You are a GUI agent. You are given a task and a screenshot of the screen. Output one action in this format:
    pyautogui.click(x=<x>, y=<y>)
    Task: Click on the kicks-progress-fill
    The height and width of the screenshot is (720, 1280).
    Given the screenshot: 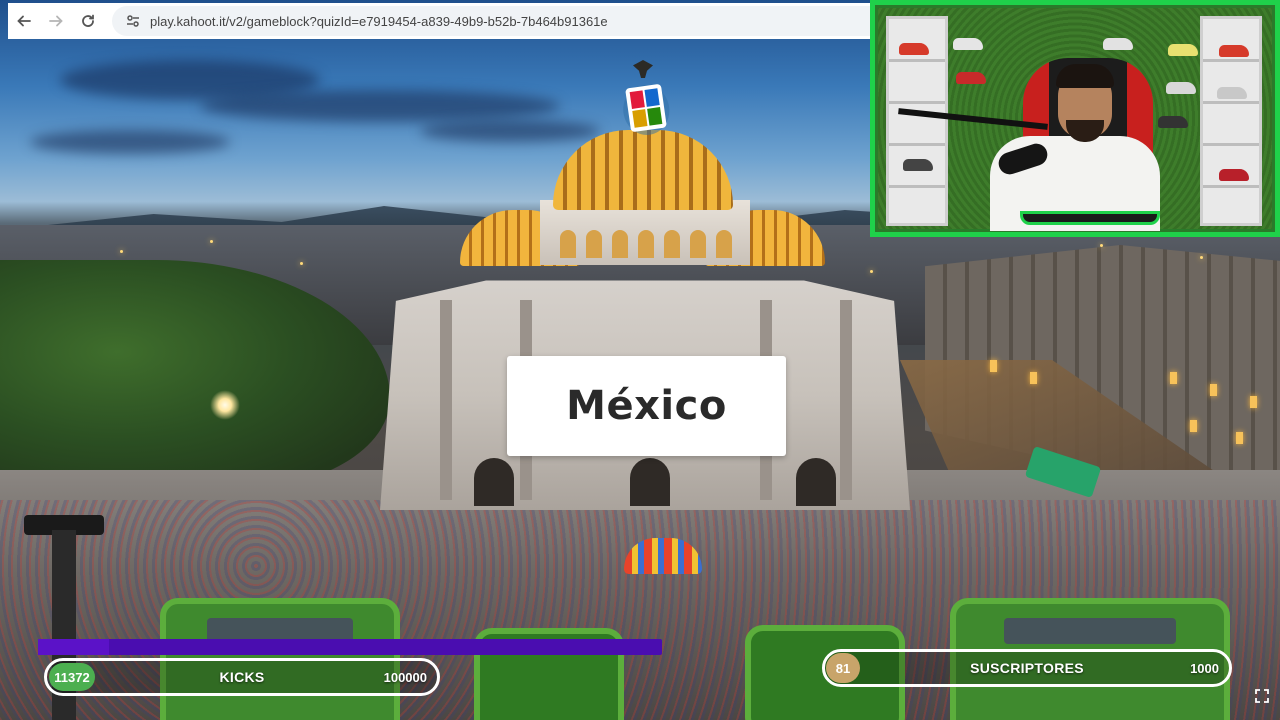 What is the action you would take?
    pyautogui.click(x=73, y=647)
    